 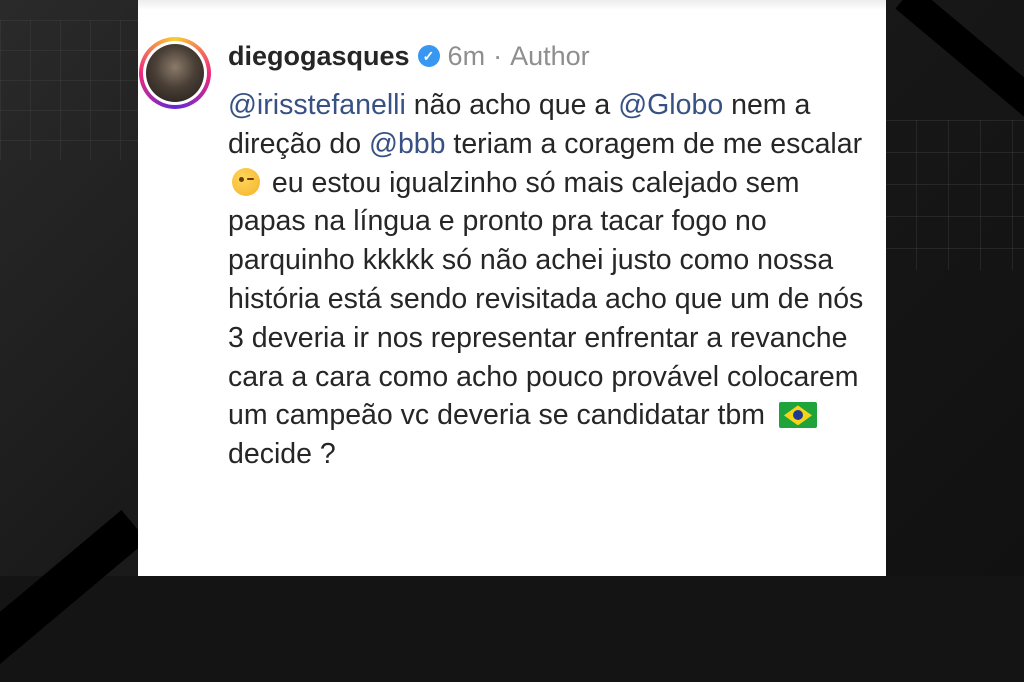 I want to click on username: diegogasques, so click(x=319, y=56).